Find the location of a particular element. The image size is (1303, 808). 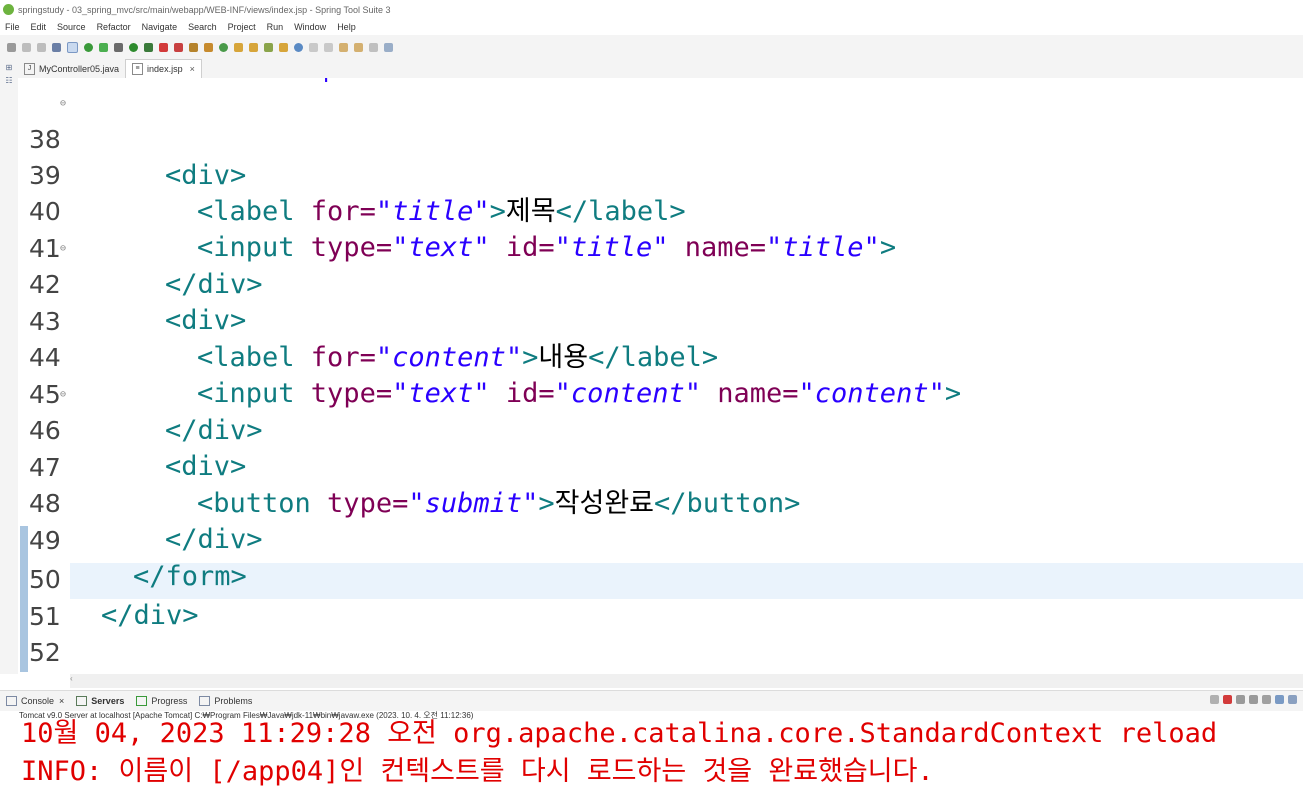

menu-source: Source is located at coordinates (71, 27).